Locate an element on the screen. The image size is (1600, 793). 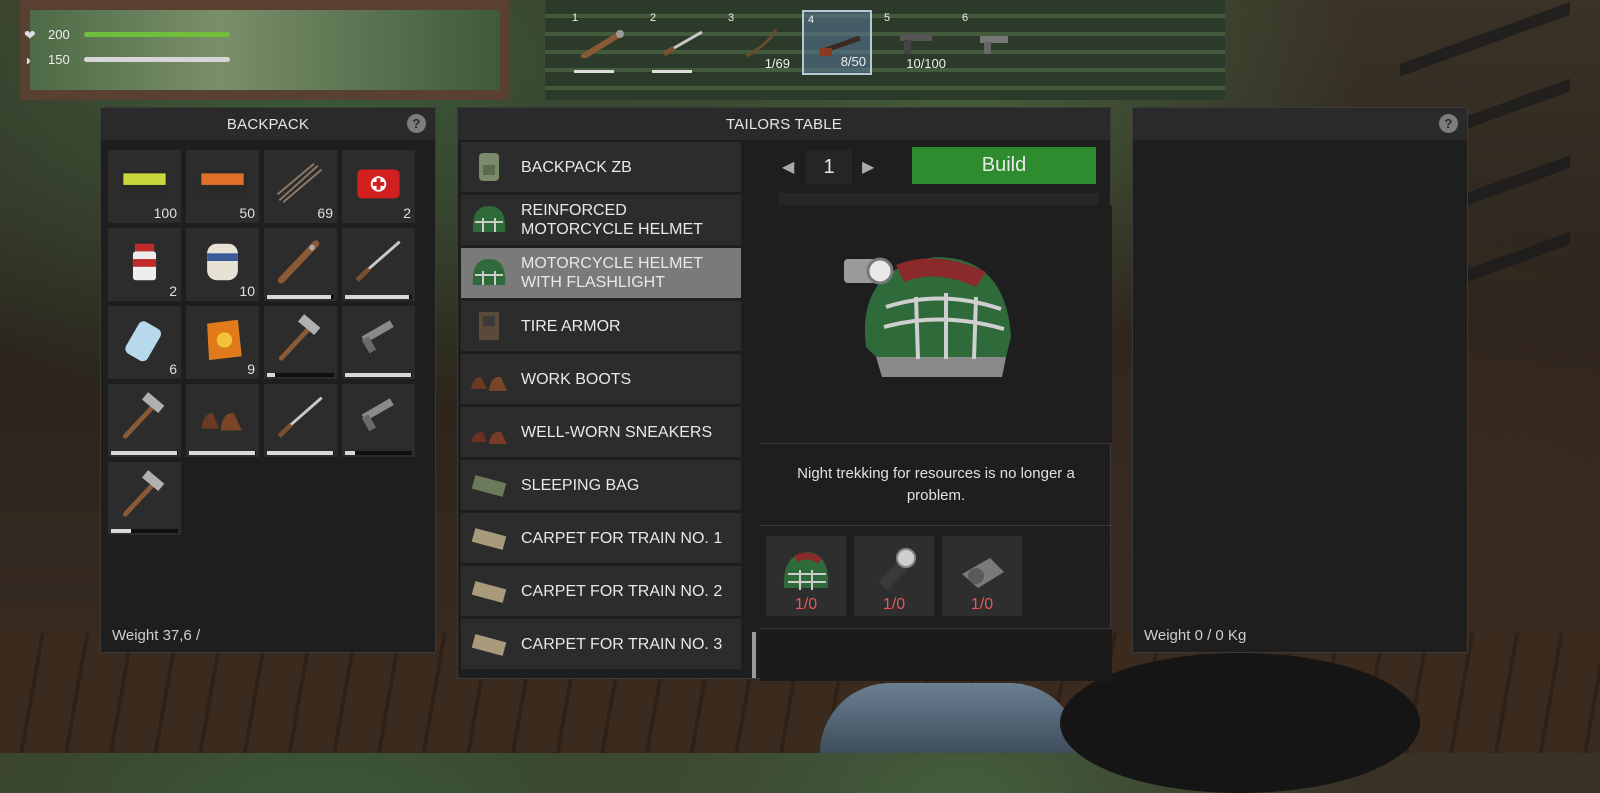
player-arm is located at coordinates (950, 718).